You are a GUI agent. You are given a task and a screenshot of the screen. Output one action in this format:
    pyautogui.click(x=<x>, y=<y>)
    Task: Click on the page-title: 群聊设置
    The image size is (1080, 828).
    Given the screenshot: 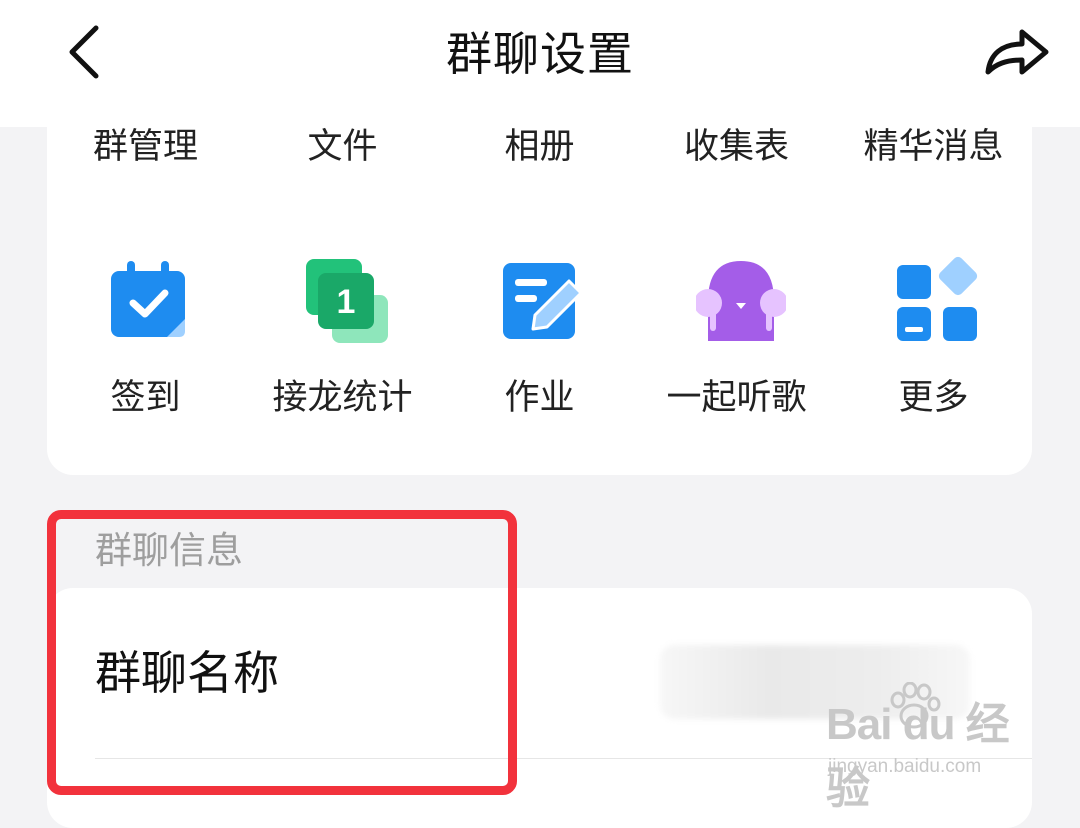 What is the action you would take?
    pyautogui.click(x=540, y=54)
    